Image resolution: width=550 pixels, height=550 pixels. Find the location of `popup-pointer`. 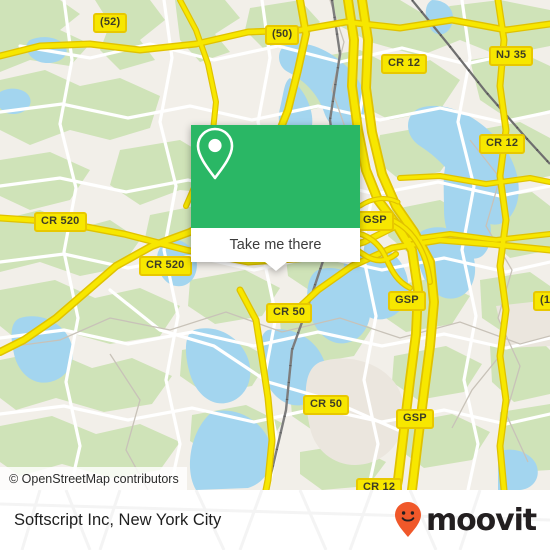

popup-pointer is located at coordinates (275, 266).